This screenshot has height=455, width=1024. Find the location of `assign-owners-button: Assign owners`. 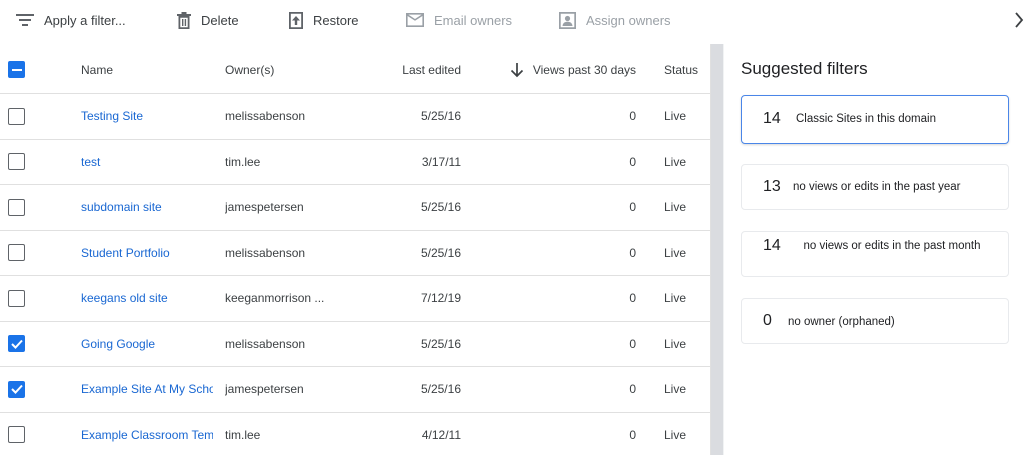

assign-owners-button: Assign owners is located at coordinates (615, 20).